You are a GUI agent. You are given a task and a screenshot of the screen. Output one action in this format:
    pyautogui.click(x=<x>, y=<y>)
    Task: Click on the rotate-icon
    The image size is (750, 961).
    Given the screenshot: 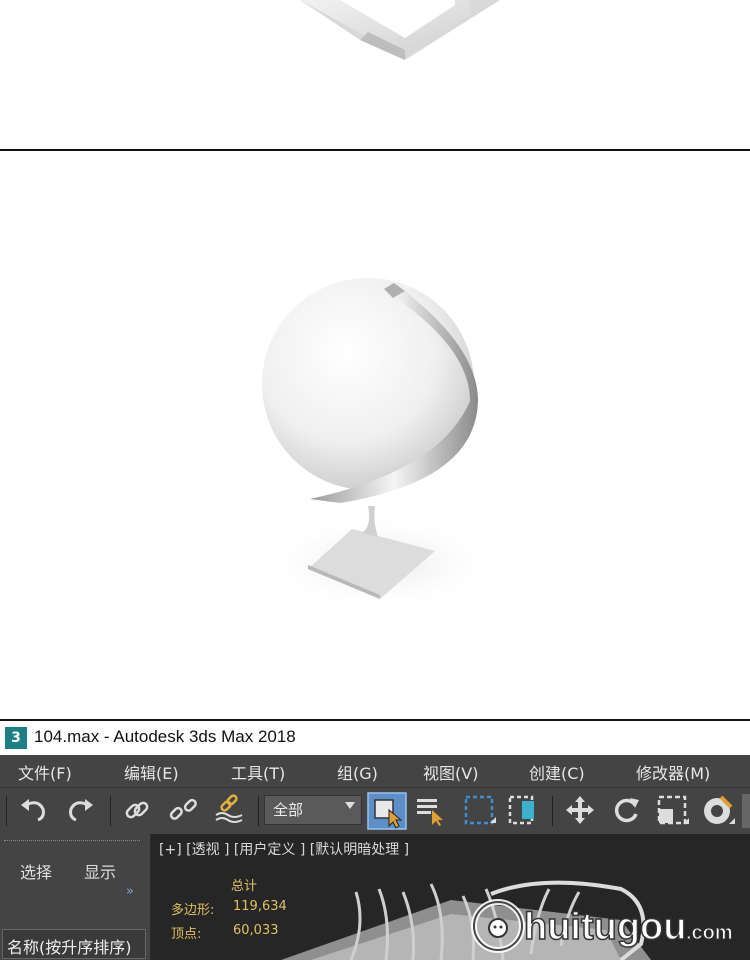 What is the action you would take?
    pyautogui.click(x=627, y=810)
    